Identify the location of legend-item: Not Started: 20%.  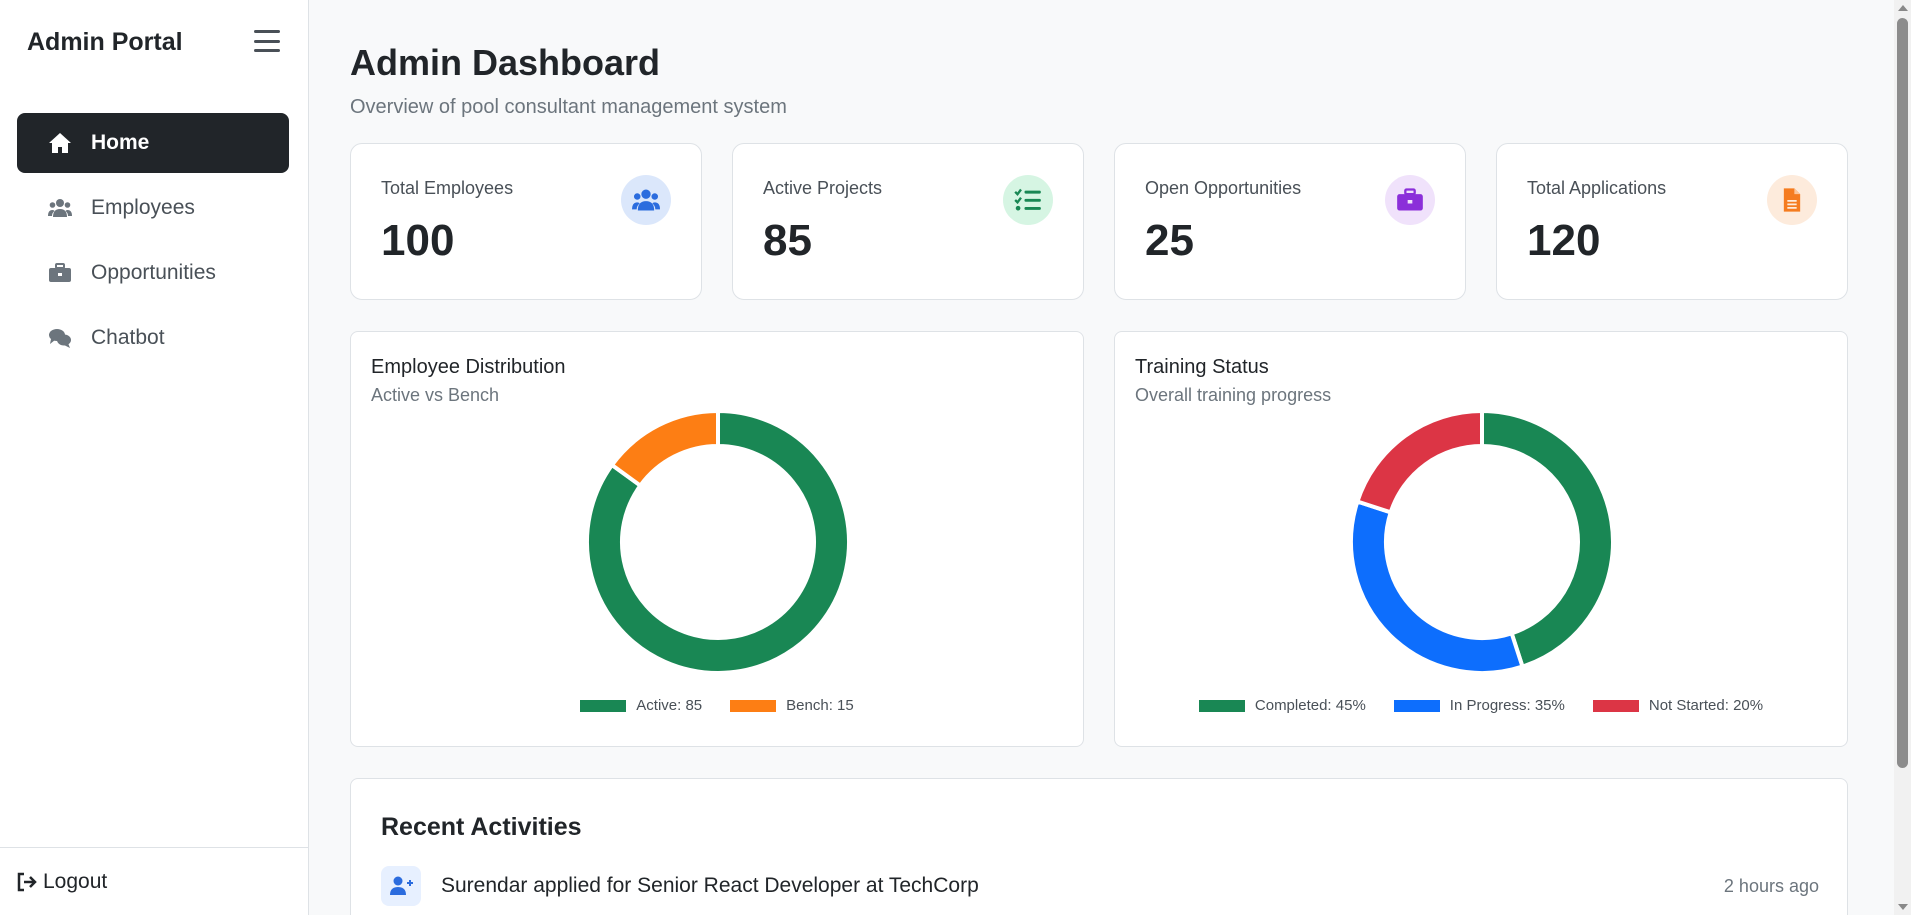
(1678, 705).